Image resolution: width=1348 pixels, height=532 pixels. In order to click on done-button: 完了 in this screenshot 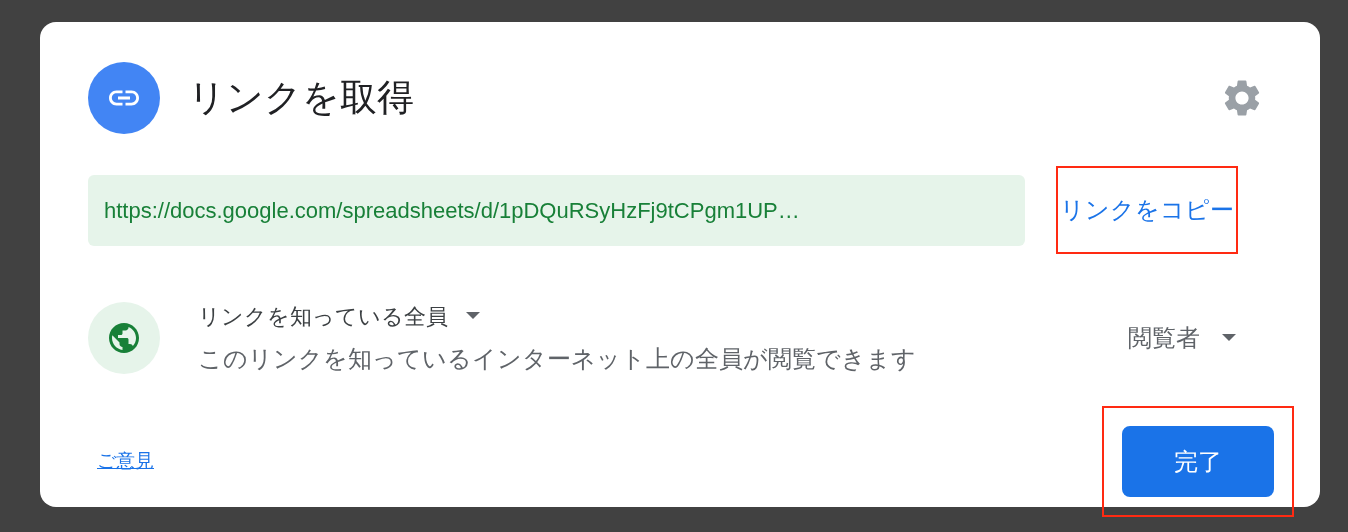, I will do `click(1198, 461)`.